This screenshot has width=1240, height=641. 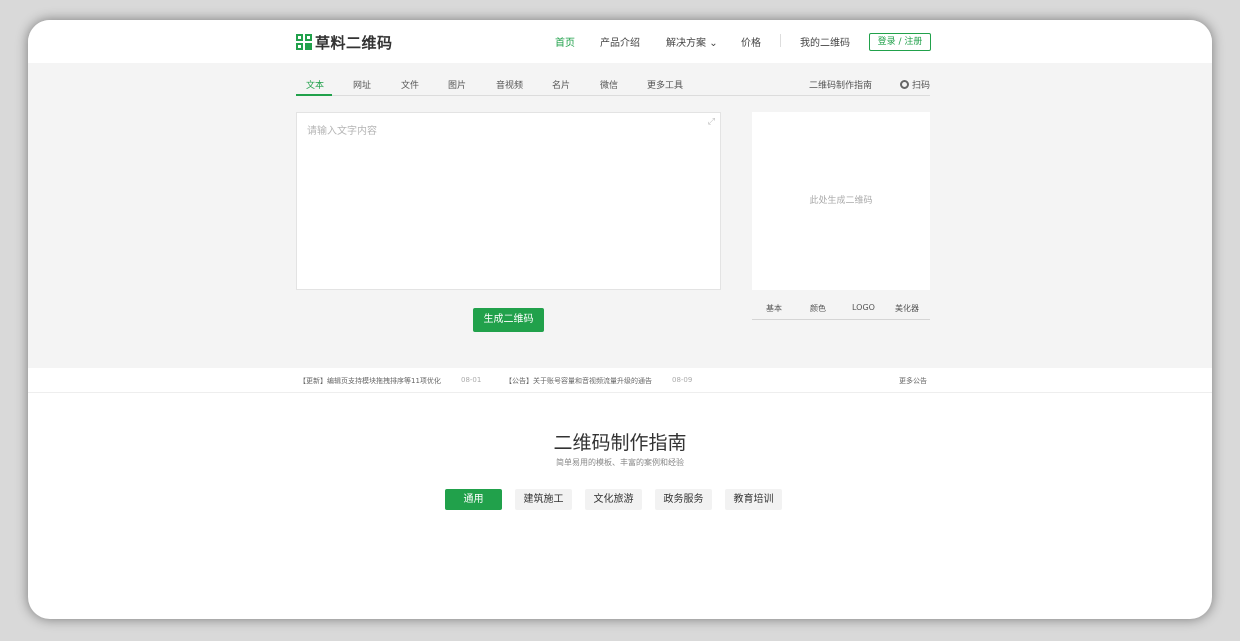 I want to click on category-culture-tourism: 文化旅游, so click(x=613, y=499).